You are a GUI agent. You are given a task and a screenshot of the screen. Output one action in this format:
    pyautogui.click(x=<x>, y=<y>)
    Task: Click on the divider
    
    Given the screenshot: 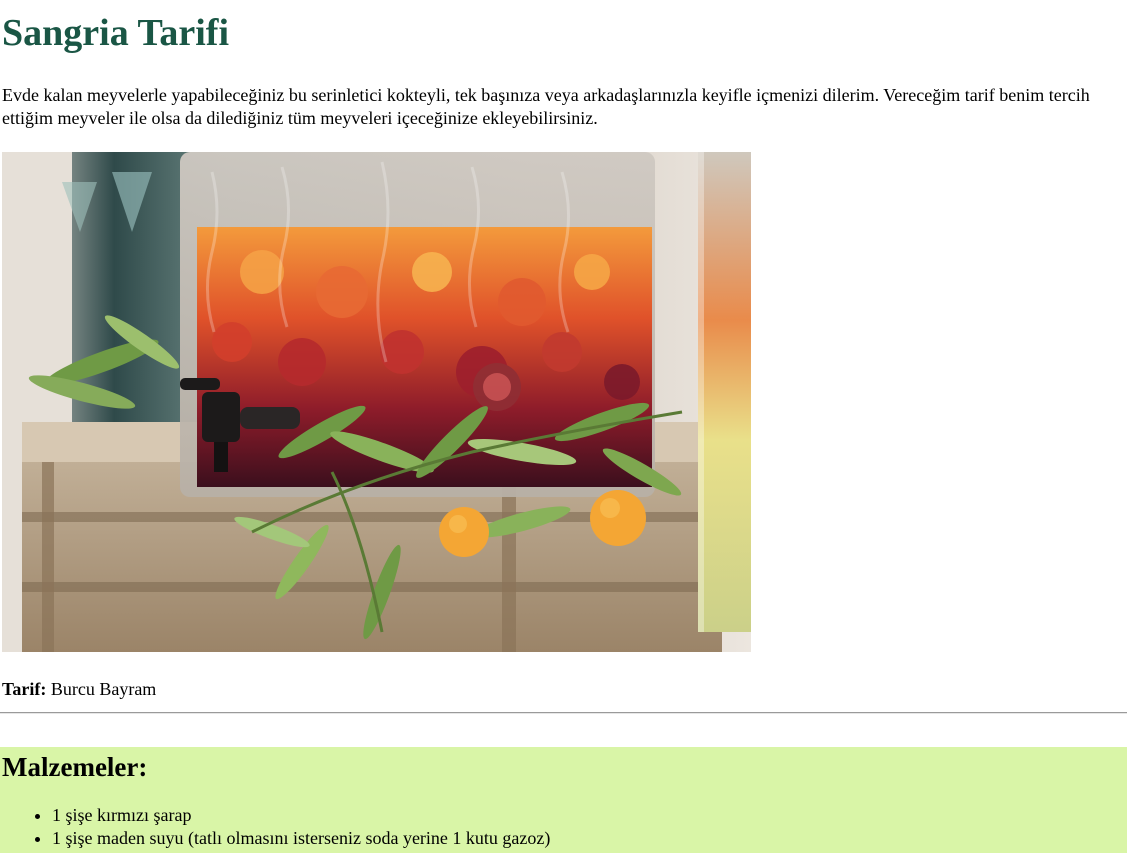 What is the action you would take?
    pyautogui.click(x=563, y=713)
    